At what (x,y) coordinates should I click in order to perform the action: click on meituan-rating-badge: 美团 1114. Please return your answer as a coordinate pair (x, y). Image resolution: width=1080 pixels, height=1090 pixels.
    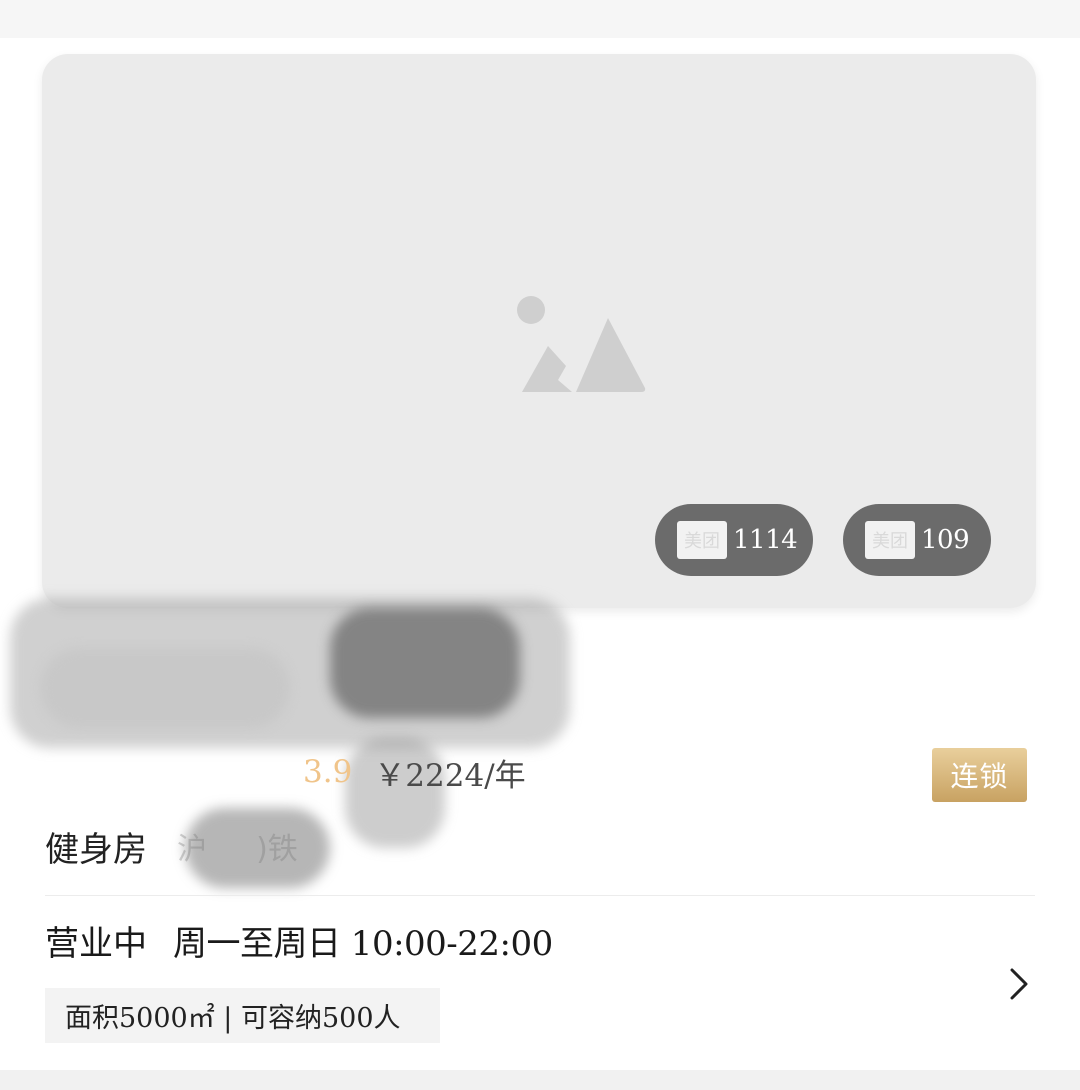
    Looking at the image, I should click on (734, 540).